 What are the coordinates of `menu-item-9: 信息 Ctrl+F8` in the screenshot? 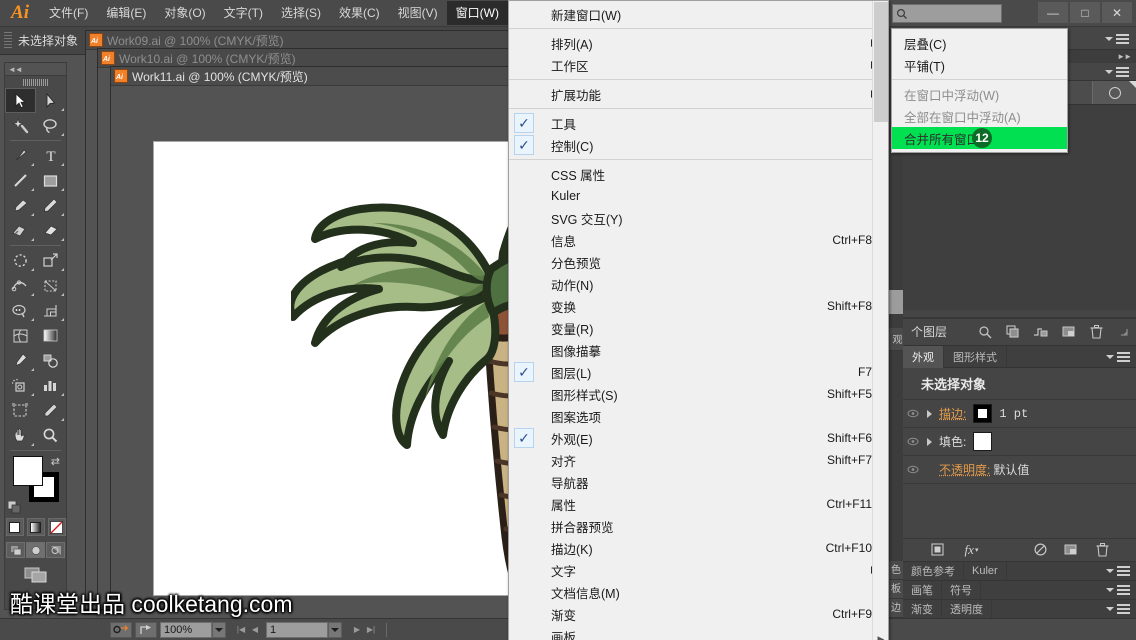 It's located at (698, 240).